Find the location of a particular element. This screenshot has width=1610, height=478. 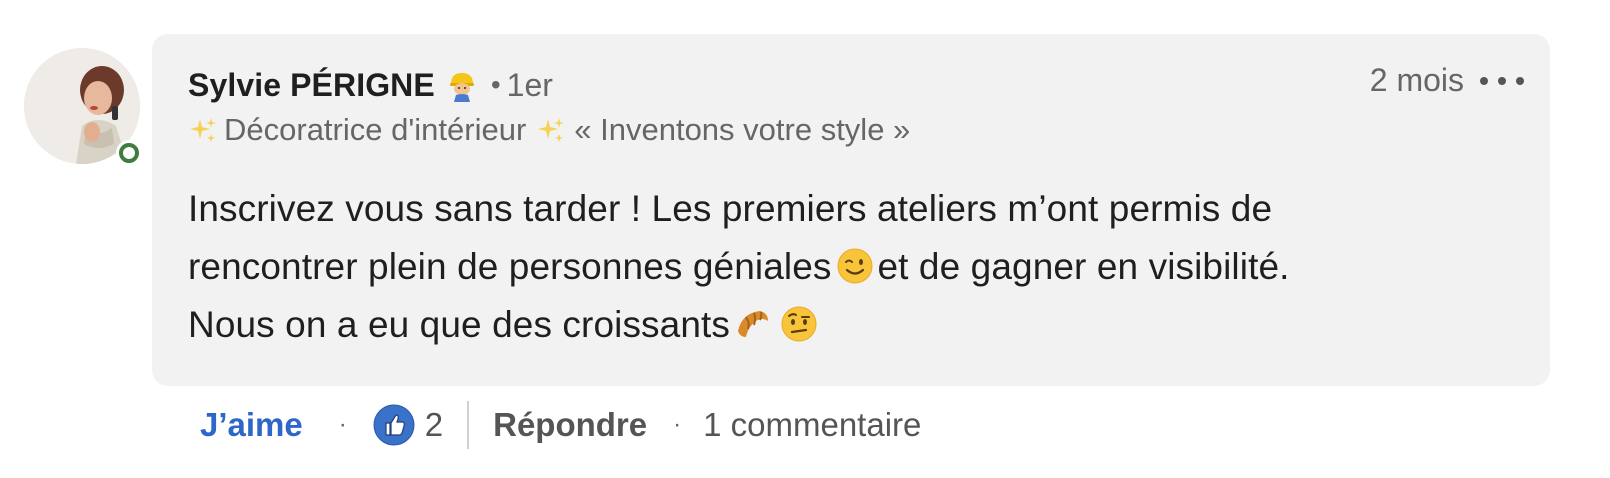

comment-timestamp: 2 mois is located at coordinates (1416, 80).